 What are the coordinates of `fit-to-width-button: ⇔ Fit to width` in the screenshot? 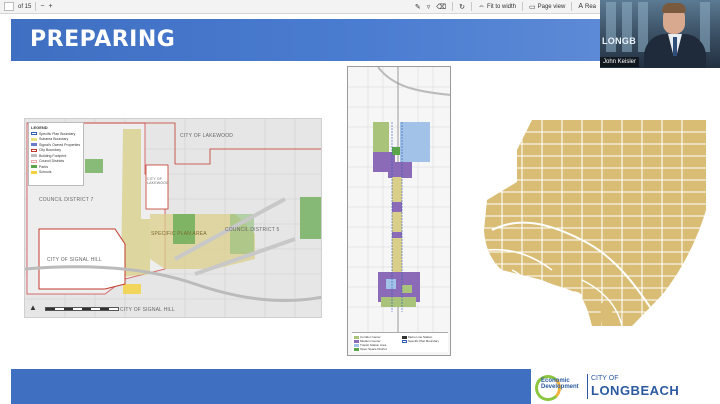 It's located at (497, 6).